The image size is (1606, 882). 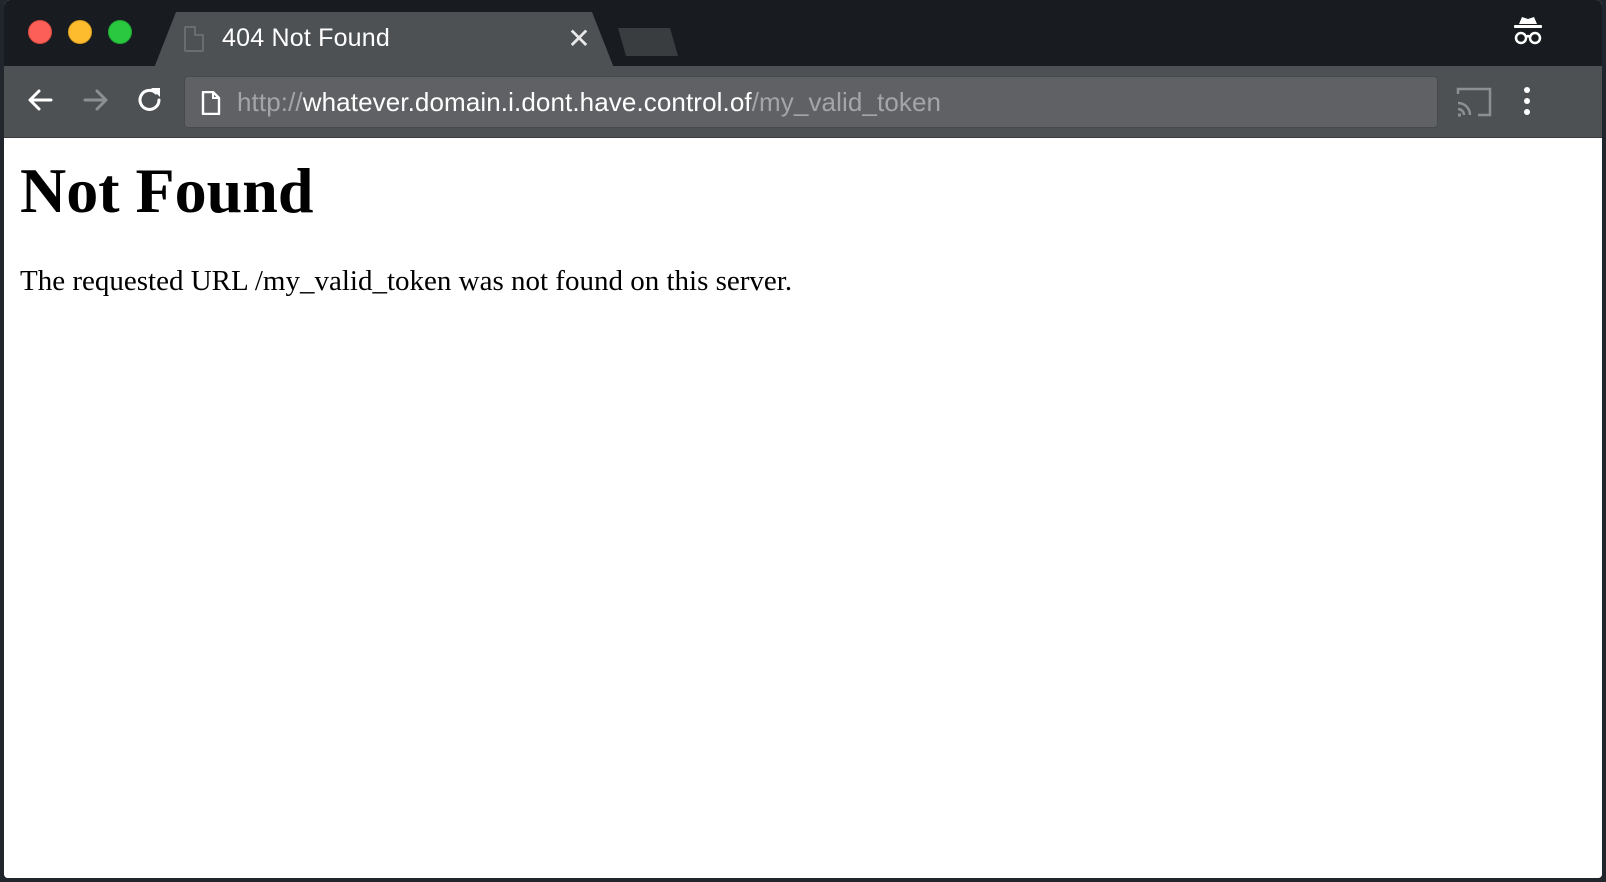 What do you see at coordinates (194, 39) in the screenshot?
I see `document-icon` at bounding box center [194, 39].